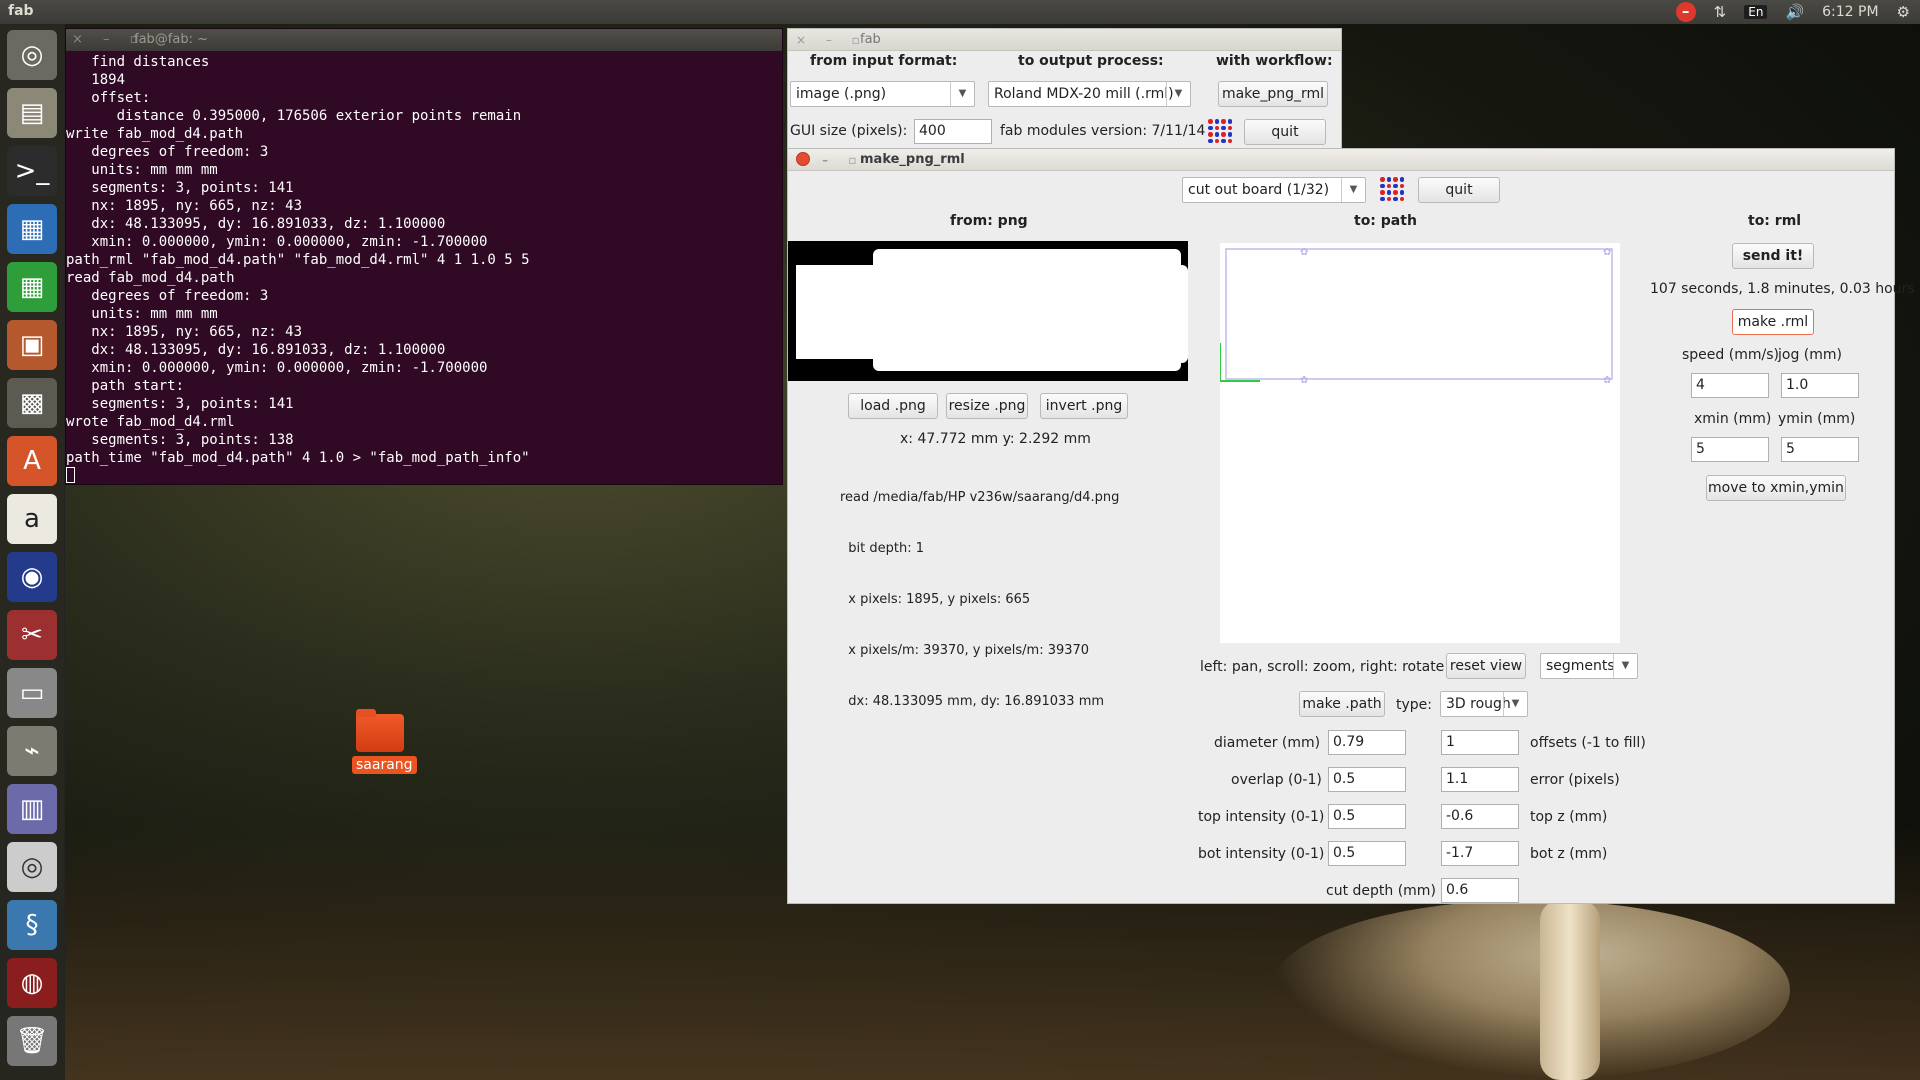 This screenshot has width=1920, height=1080. What do you see at coordinates (32, 519) in the screenshot?
I see `amazon-icon: a` at bounding box center [32, 519].